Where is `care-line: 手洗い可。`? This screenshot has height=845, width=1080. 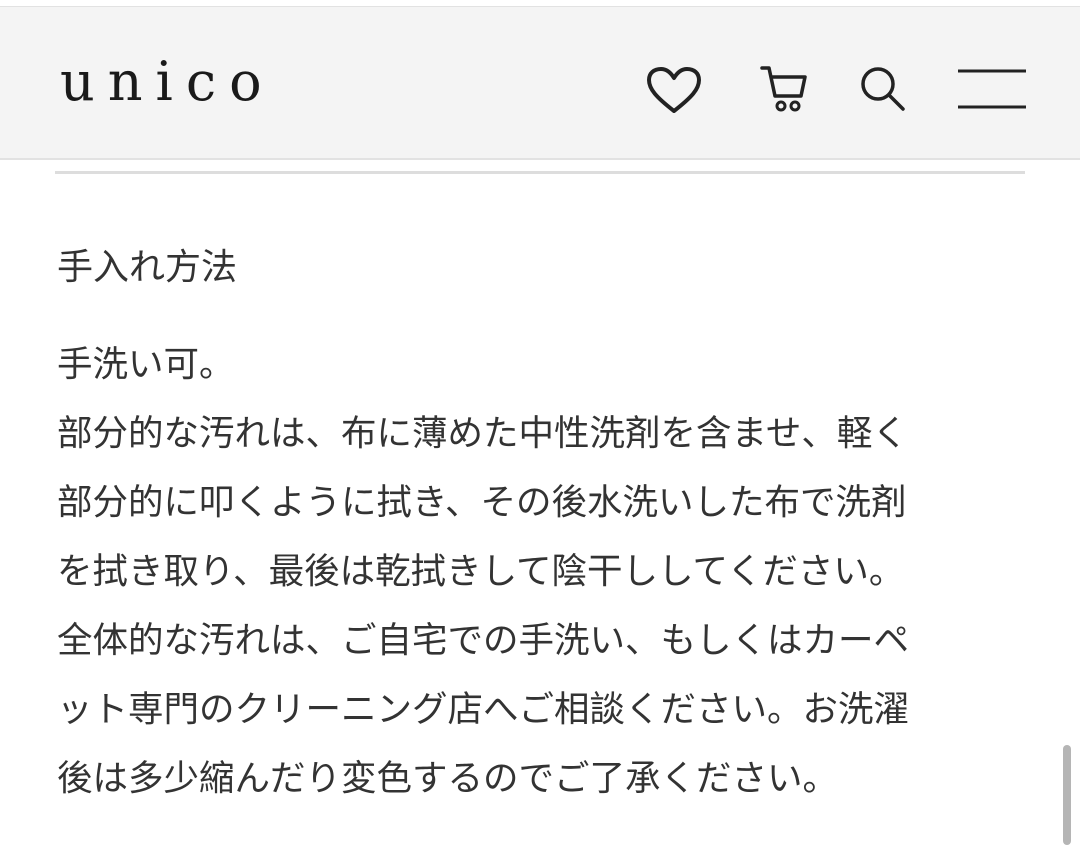
care-line: 手洗い可。 is located at coordinates (146, 364).